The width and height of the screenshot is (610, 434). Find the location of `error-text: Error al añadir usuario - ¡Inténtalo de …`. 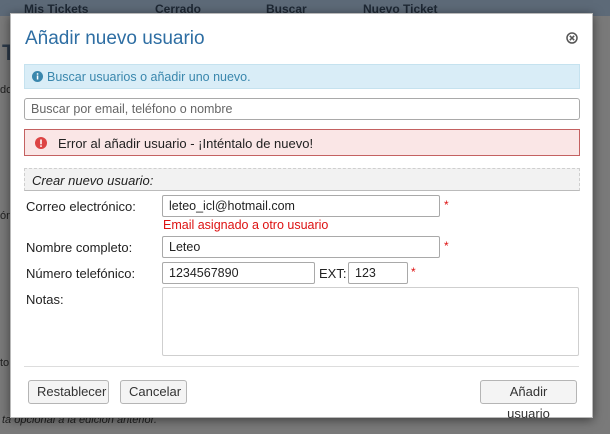

error-text: Error al añadir usuario - ¡Inténtalo de … is located at coordinates (186, 143).